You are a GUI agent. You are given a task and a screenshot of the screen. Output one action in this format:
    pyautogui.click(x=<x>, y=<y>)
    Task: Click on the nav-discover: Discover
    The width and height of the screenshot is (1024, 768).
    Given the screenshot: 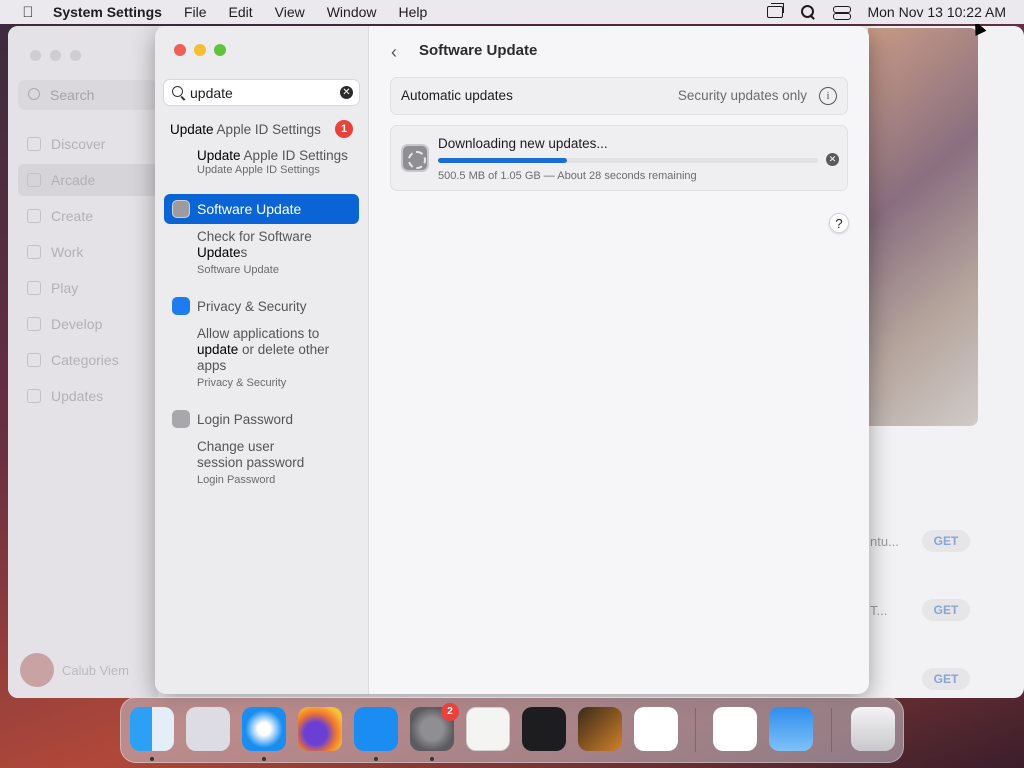 What is the action you would take?
    pyautogui.click(x=88, y=144)
    